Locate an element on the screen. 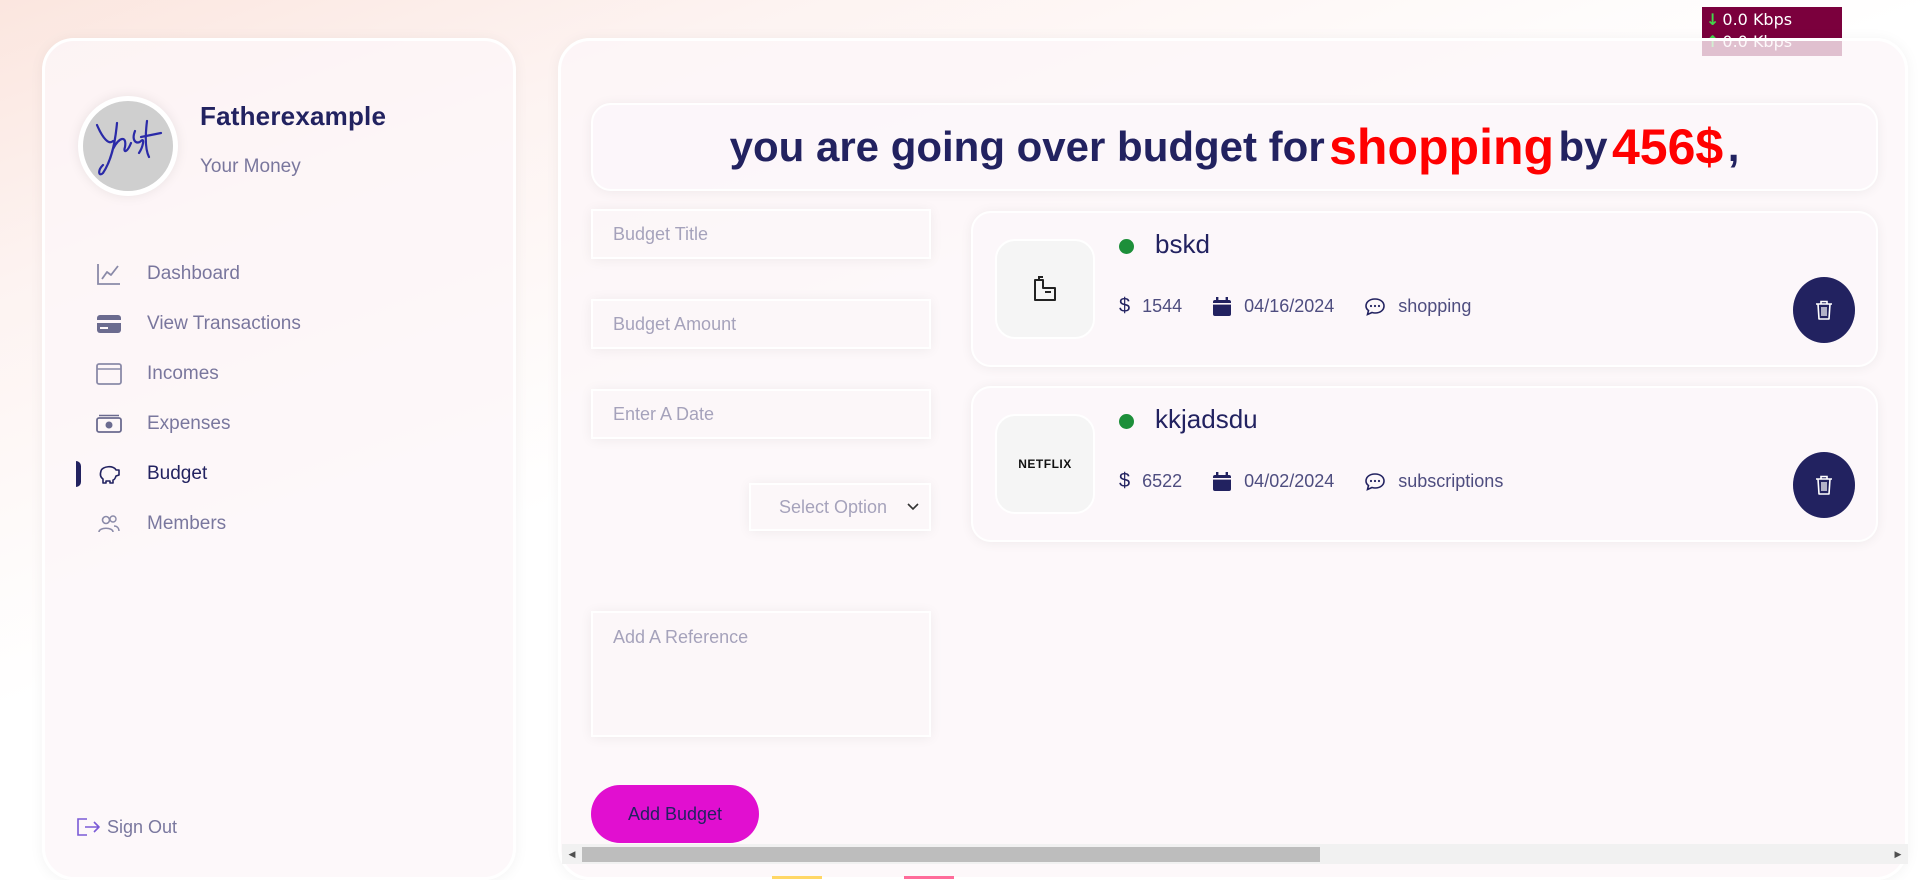 The height and width of the screenshot is (880, 1920). chart-line-icon is located at coordinates (109, 274).